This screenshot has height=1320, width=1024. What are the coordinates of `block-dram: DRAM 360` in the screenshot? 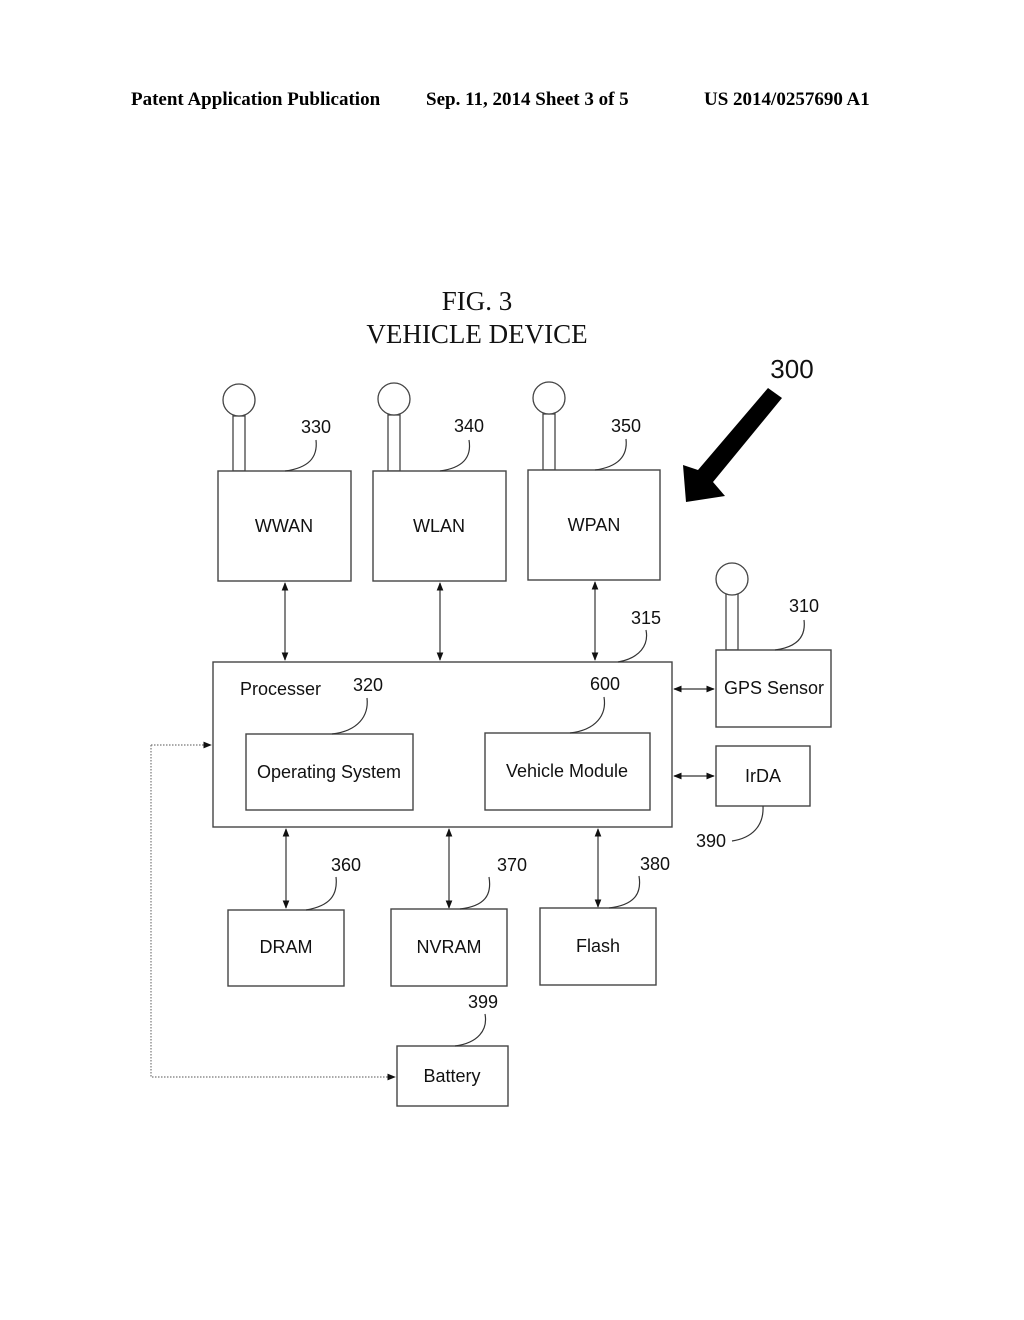 It's located at (294, 921).